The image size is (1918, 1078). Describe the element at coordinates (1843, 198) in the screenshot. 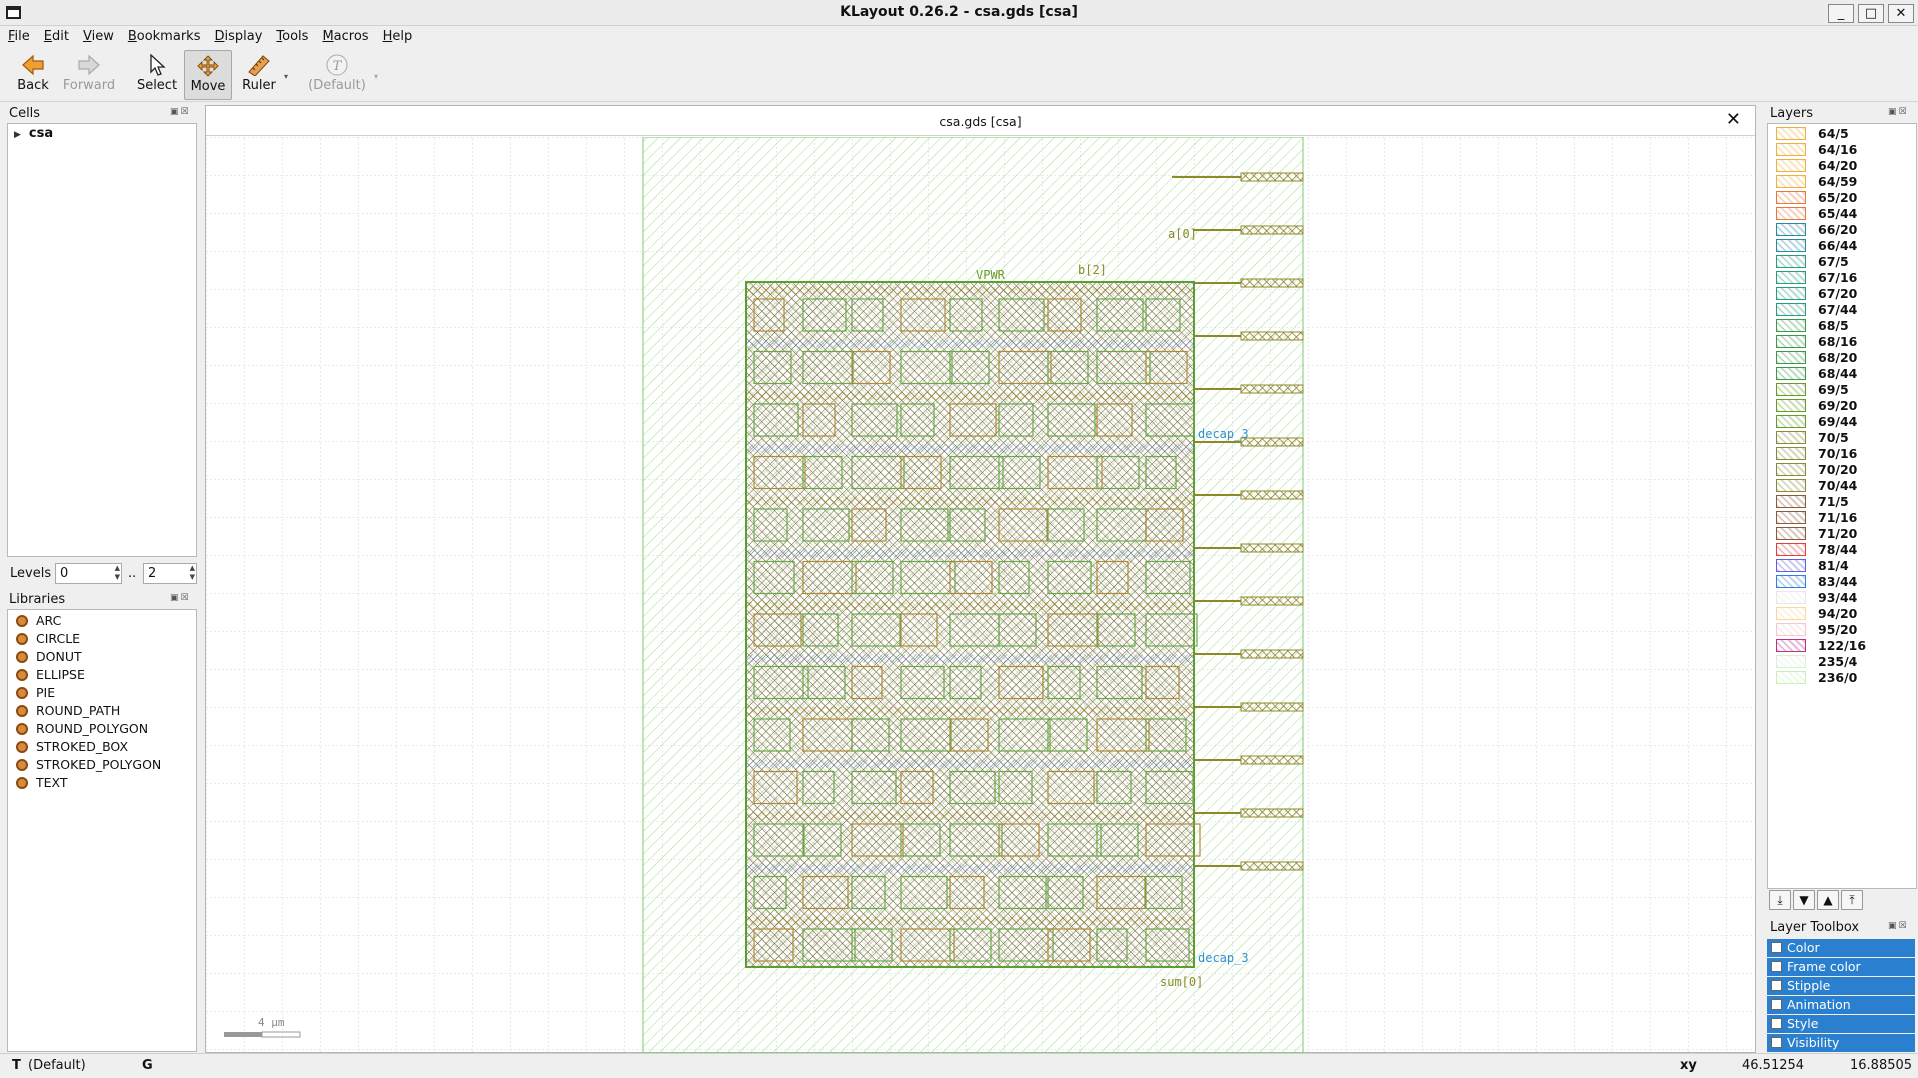

I see `layer-item: 65/20` at that location.